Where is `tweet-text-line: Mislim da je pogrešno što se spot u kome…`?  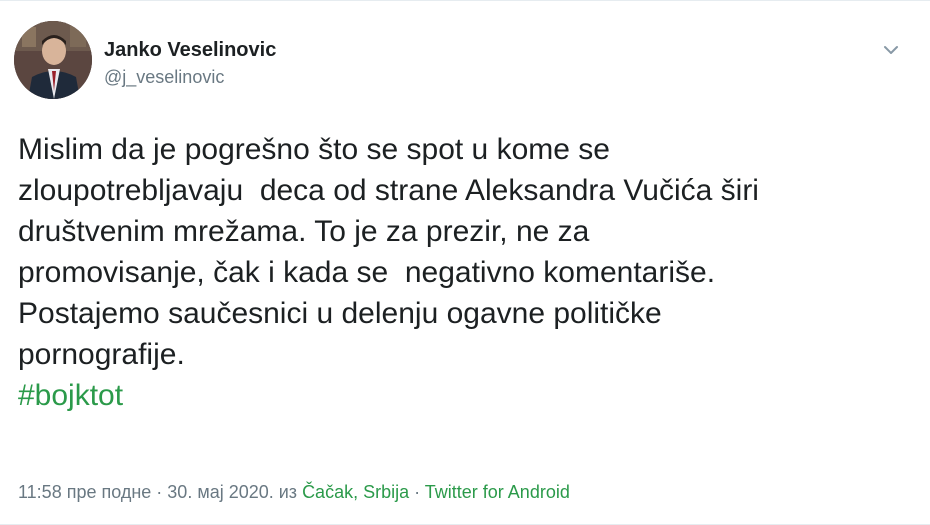 tweet-text-line: Mislim da je pogrešno što se spot u kome… is located at coordinates (314, 149).